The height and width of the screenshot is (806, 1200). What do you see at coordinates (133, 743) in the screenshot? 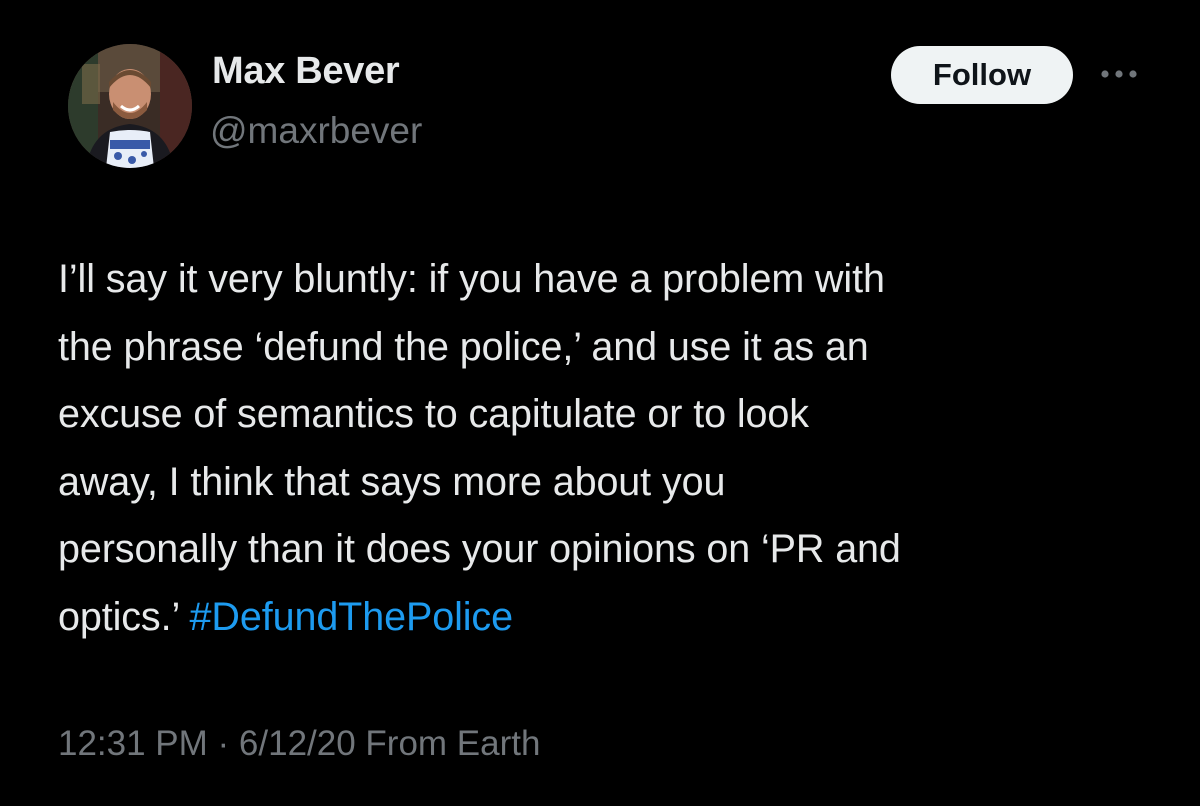
I see `tweet-time: 12:31 PM` at bounding box center [133, 743].